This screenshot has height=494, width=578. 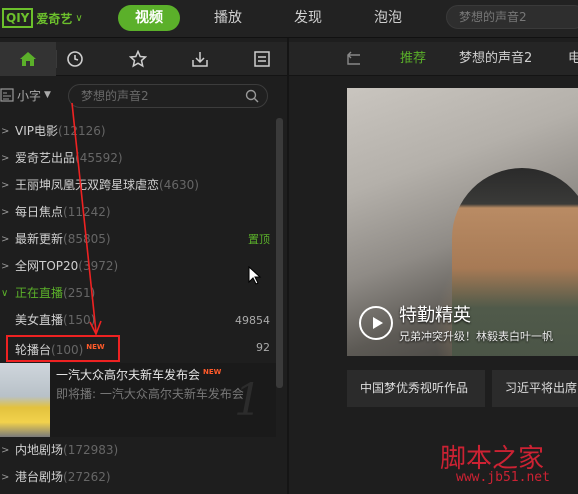 What do you see at coordinates (138, 293) in the screenshot?
I see `list-item: ∨ 正在直播(251)` at bounding box center [138, 293].